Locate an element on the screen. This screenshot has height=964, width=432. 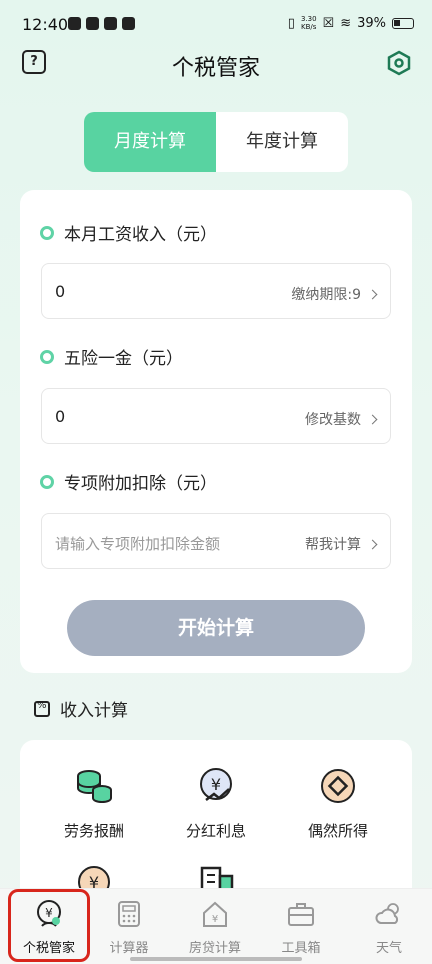
salary-label: 本月工资收入（元） is located at coordinates (128, 232).